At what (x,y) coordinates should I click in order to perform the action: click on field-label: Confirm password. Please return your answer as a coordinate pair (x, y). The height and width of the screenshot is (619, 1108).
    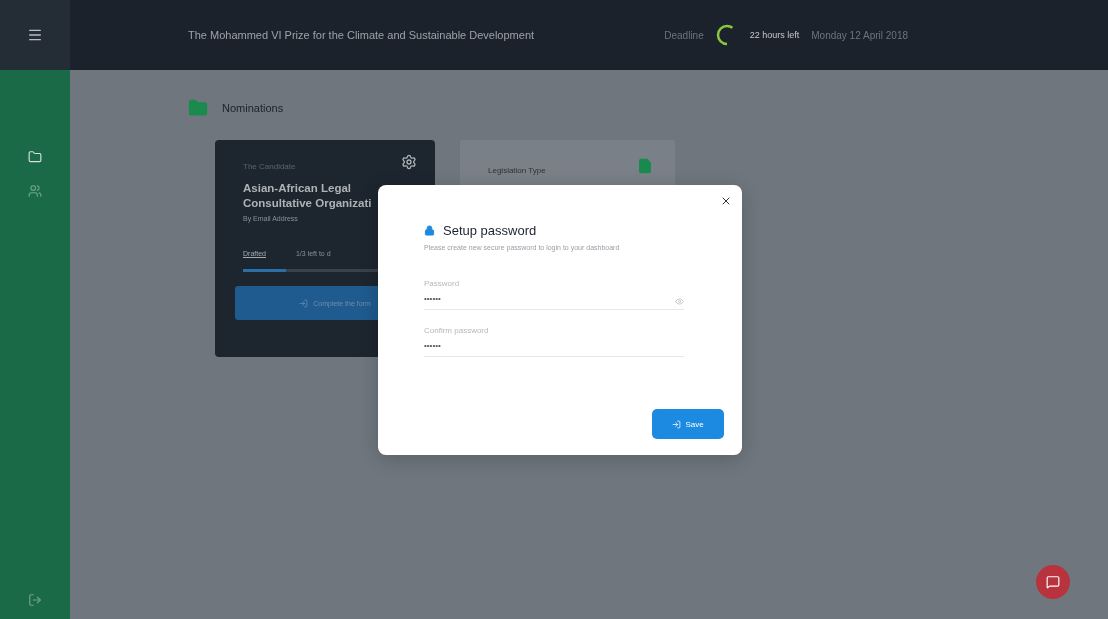
    Looking at the image, I should click on (457, 330).